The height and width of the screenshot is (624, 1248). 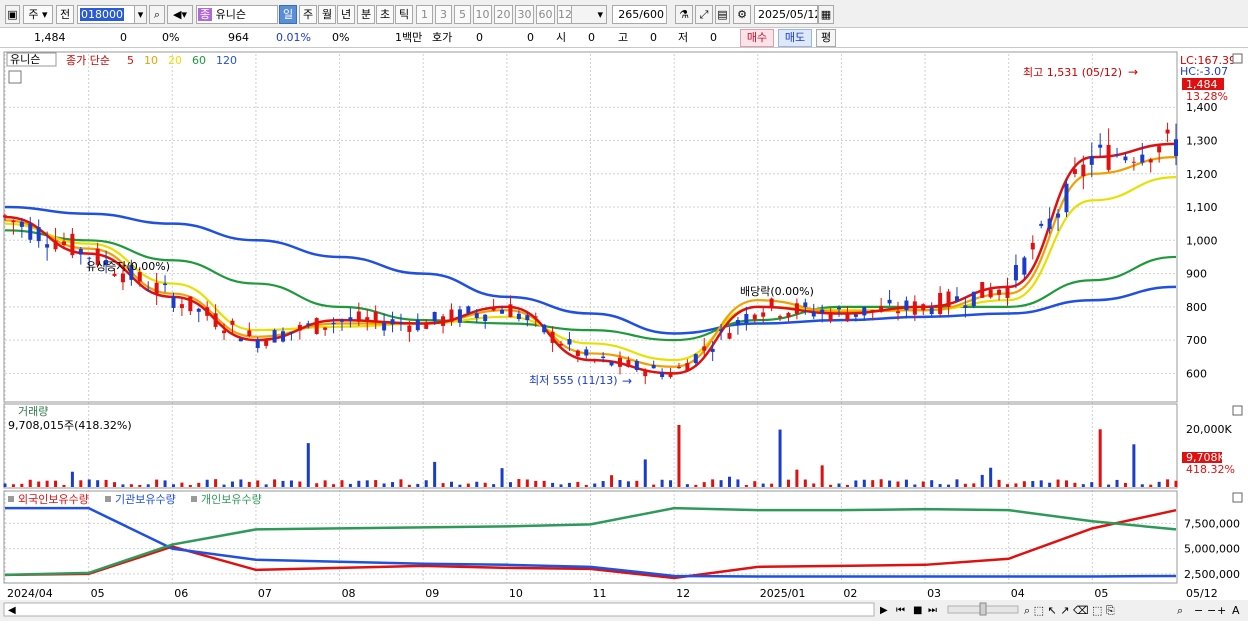 I want to click on interval-button-5: 5, so click(x=462, y=14).